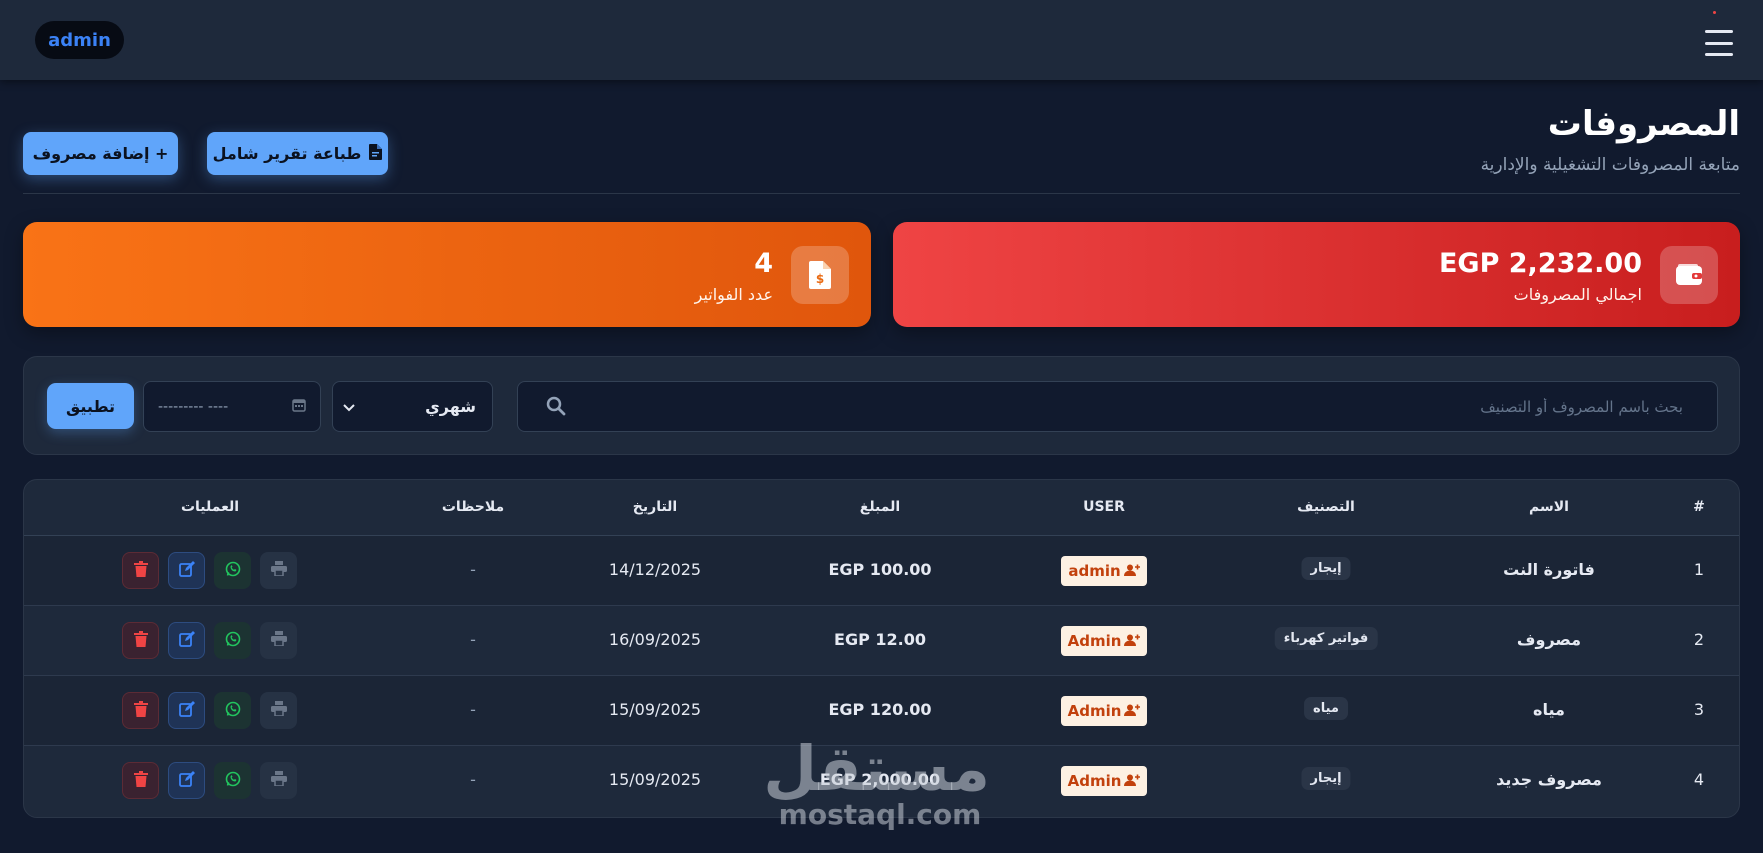  Describe the element at coordinates (193, 406) in the screenshot. I see `month-date-value: --------- ----` at that location.